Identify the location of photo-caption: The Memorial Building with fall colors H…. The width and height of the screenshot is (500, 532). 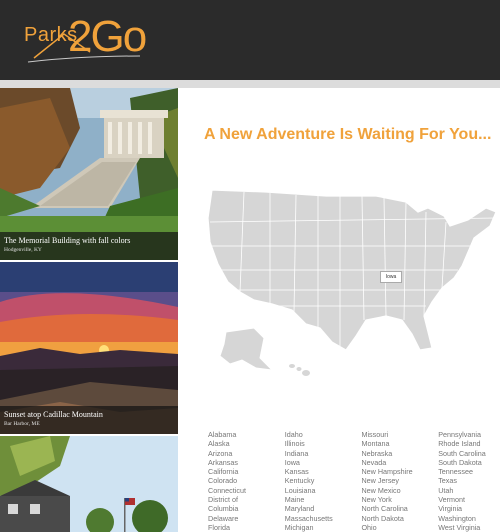
(89, 246).